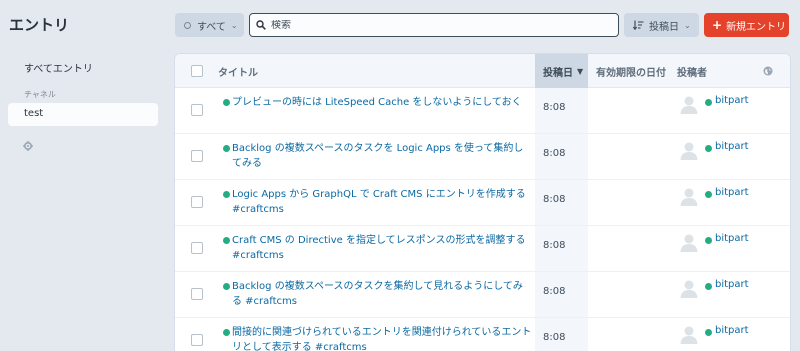 This screenshot has height=351, width=800. Describe the element at coordinates (261, 25) in the screenshot. I see `search-icon` at that location.